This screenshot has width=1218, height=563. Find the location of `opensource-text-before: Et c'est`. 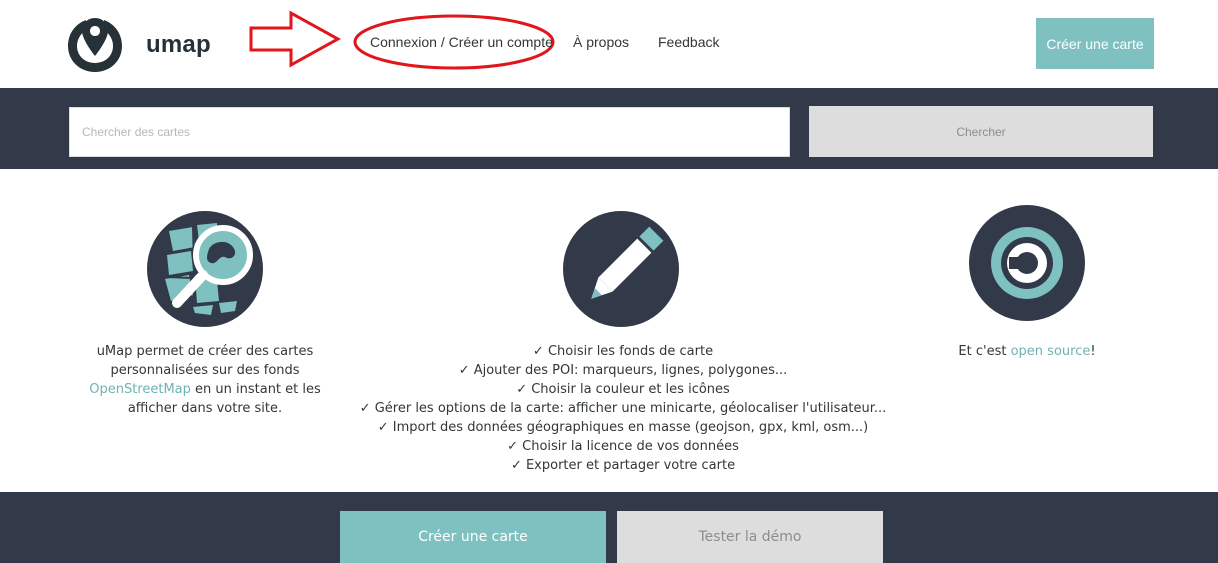

opensource-text-before: Et c'est is located at coordinates (984, 351).